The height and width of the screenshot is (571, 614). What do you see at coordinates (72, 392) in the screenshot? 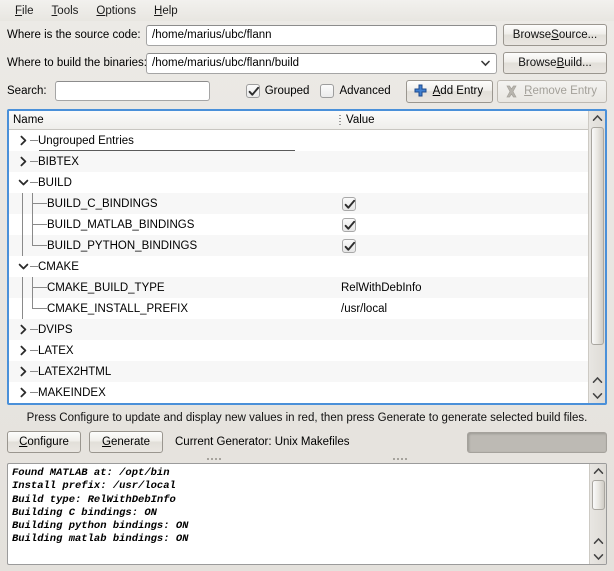
I see `tree-row-label: MAKEINDEX` at bounding box center [72, 392].